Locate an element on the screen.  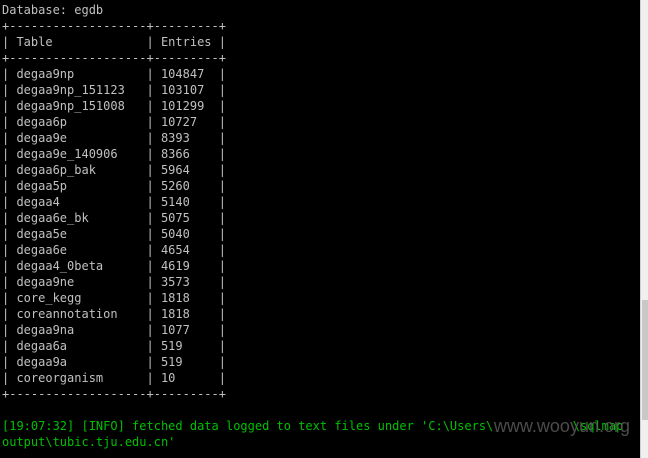
table-row: | degaa5p | 5260 | is located at coordinates (114, 186).